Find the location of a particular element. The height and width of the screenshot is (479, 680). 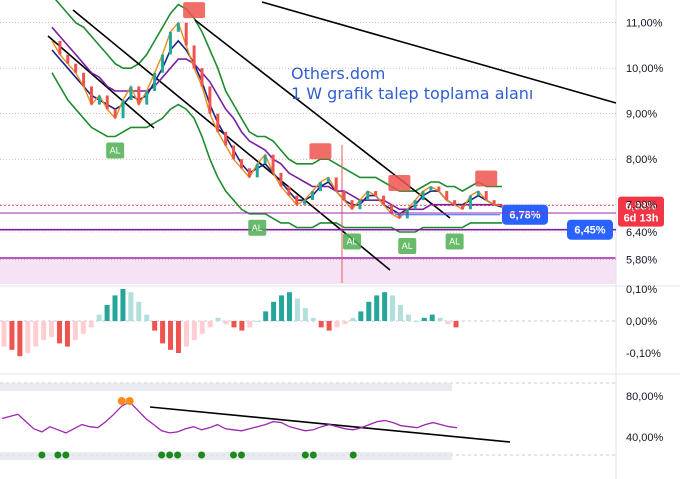

price-tick-label: 5,80% is located at coordinates (641, 260).